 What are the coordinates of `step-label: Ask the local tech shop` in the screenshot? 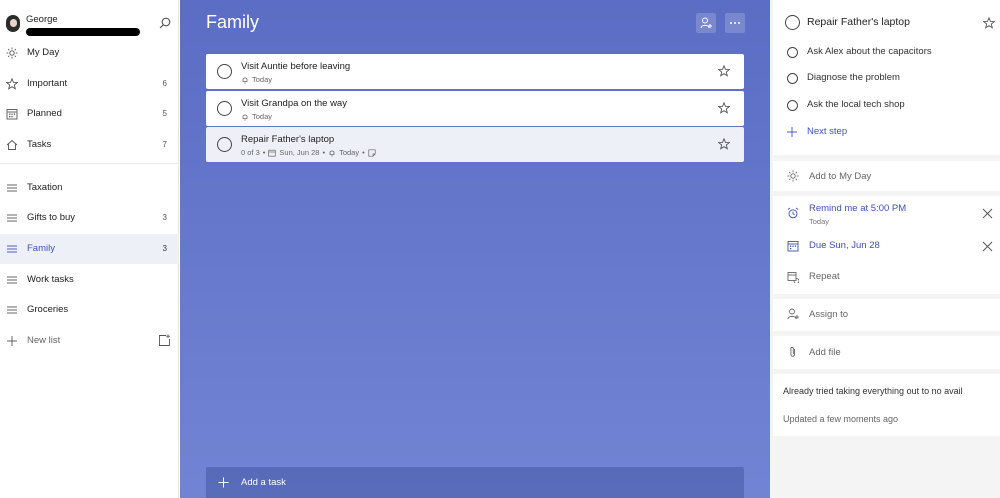 It's located at (856, 104).